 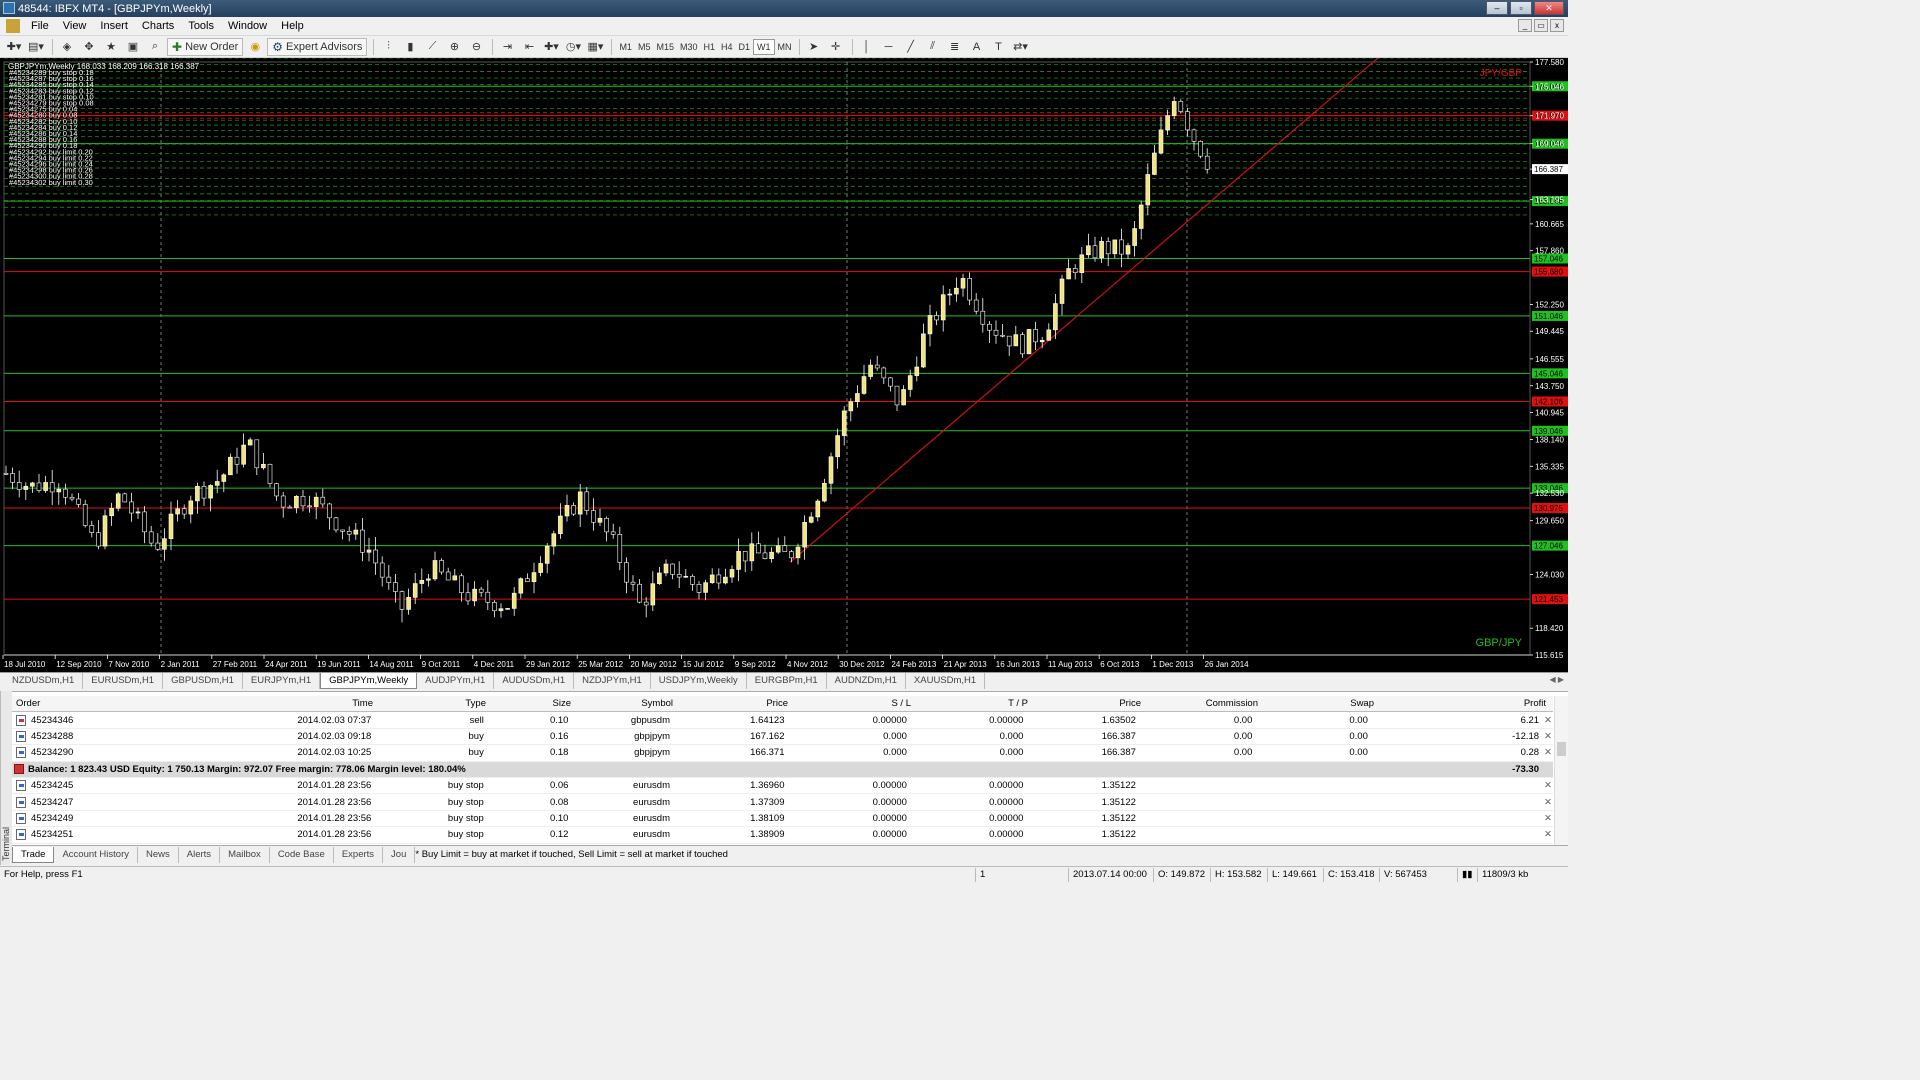 What do you see at coordinates (866, 681) in the screenshot?
I see `chart-tab: AUDNZDm,H1` at bounding box center [866, 681].